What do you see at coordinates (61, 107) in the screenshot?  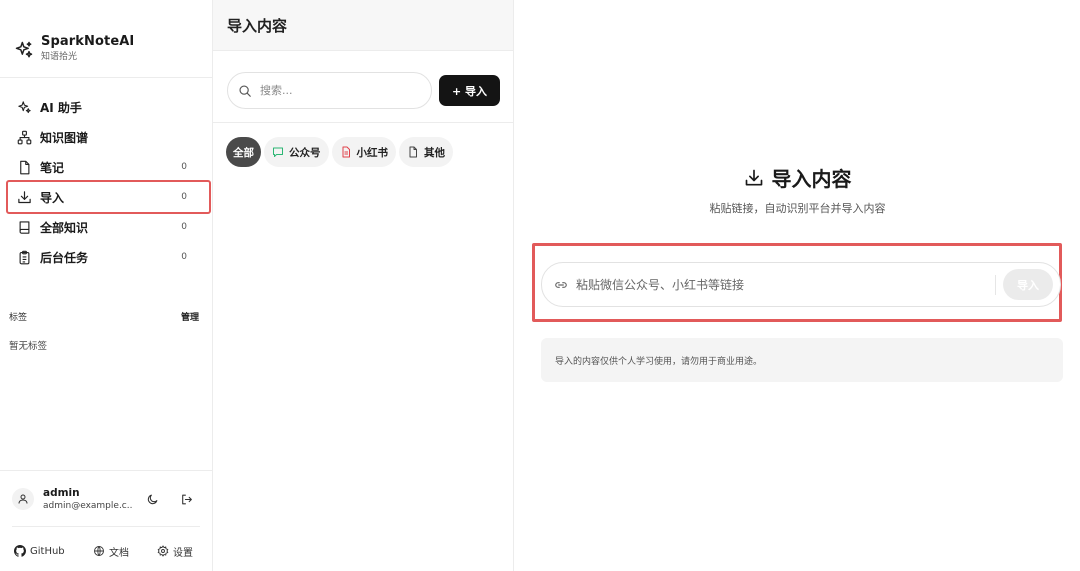 I see `sidebar-item-label: AI 助手` at bounding box center [61, 107].